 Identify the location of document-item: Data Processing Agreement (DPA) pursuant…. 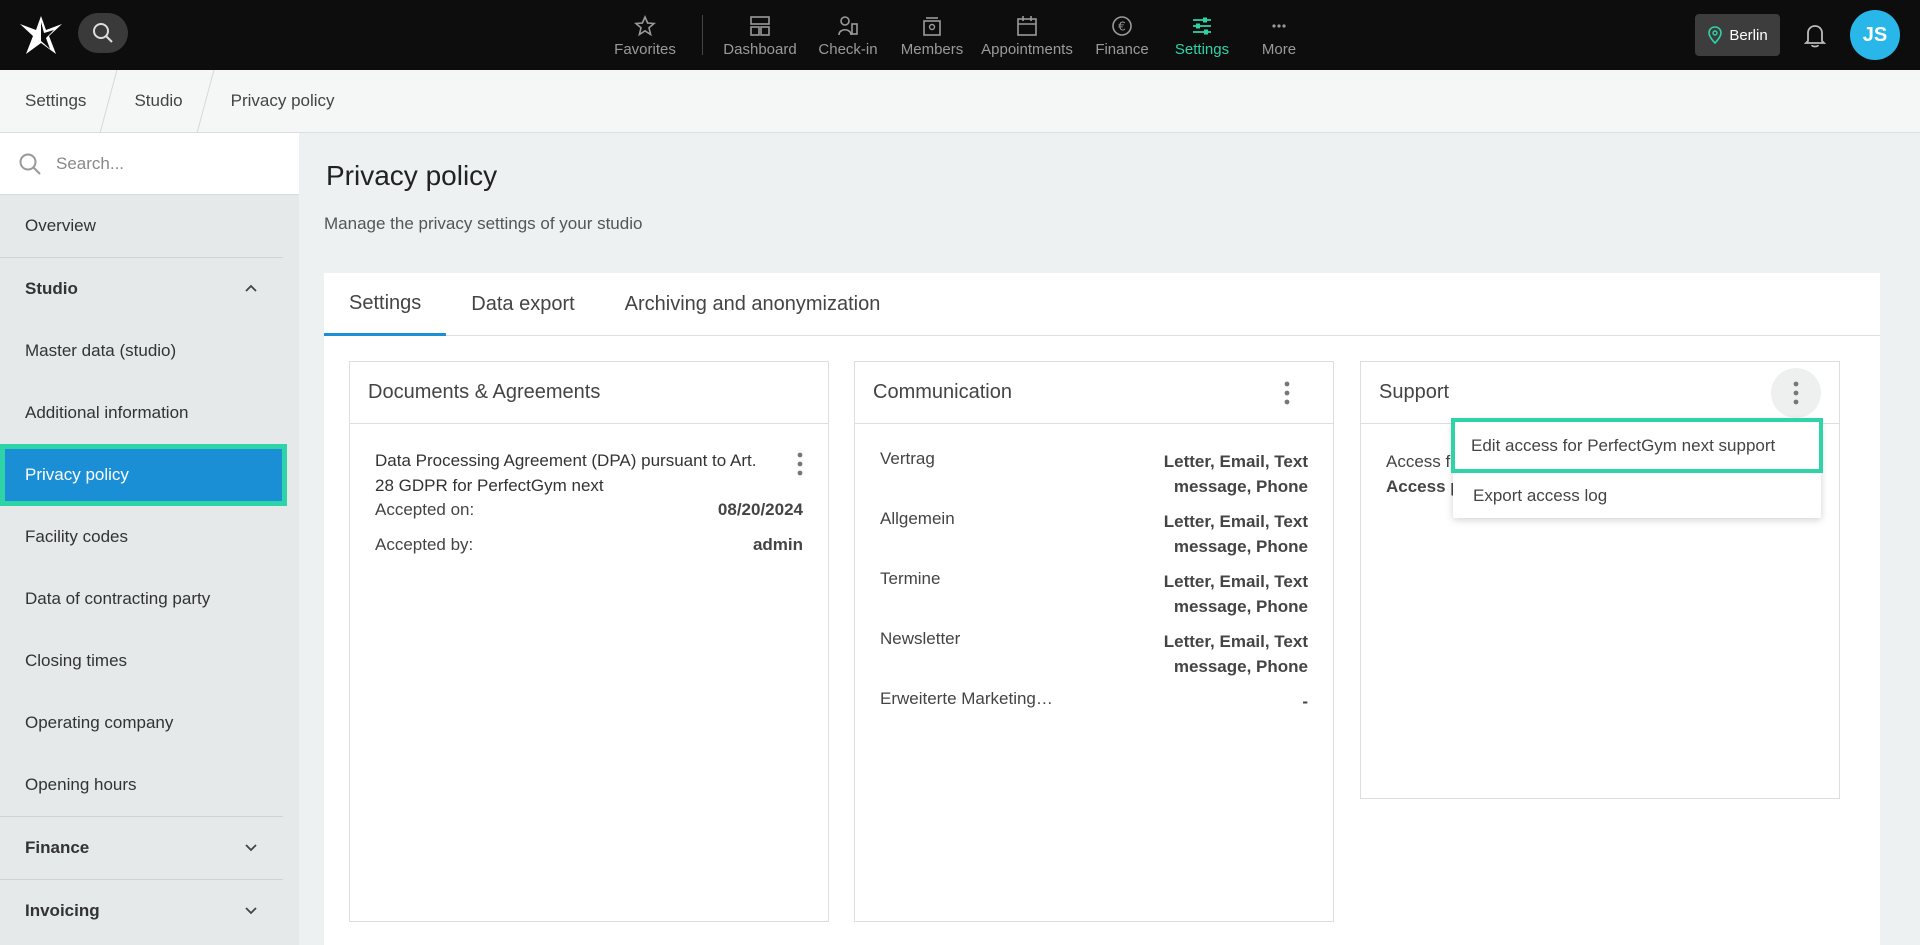
(589, 496).